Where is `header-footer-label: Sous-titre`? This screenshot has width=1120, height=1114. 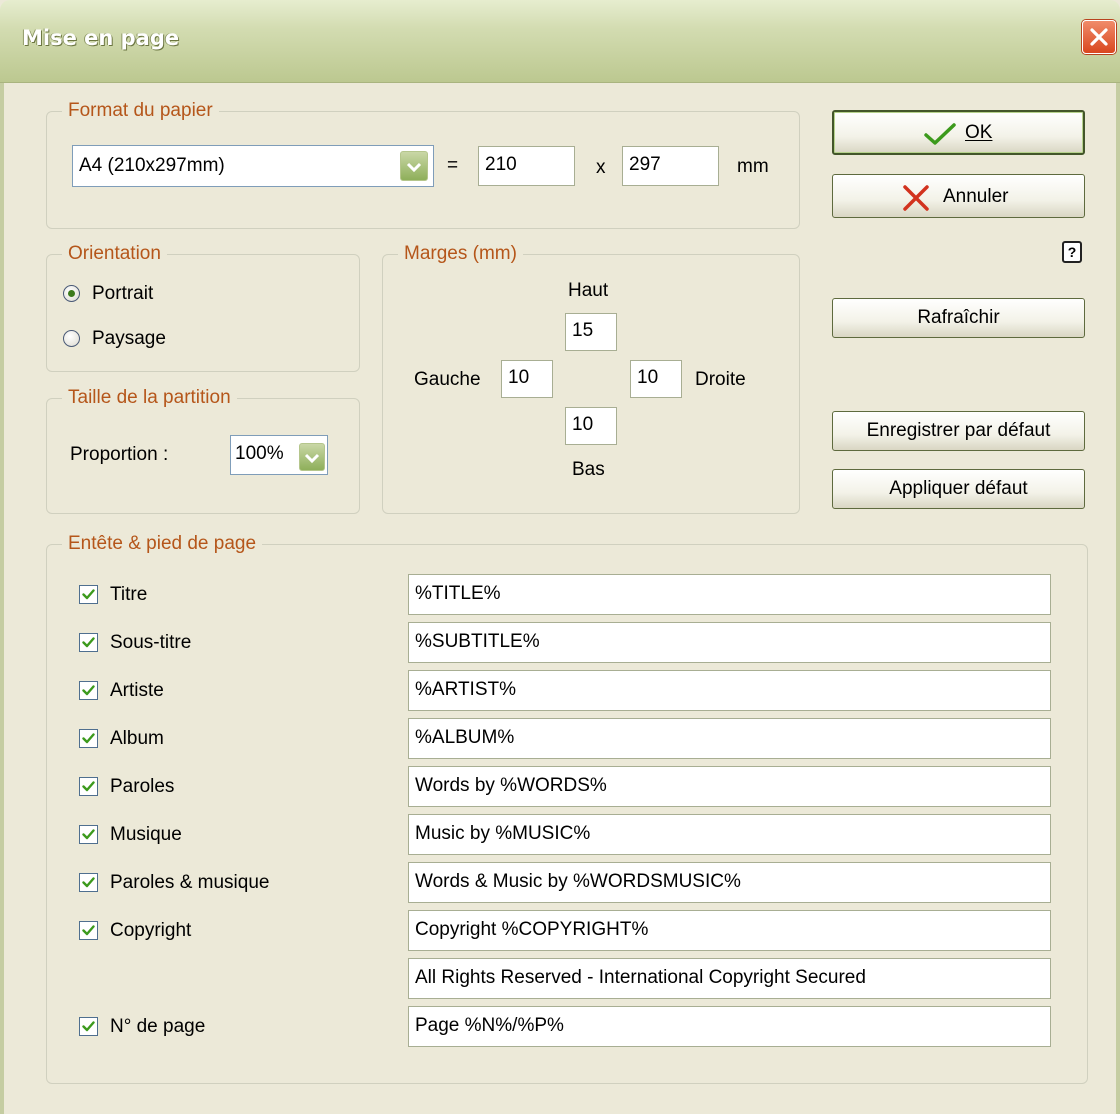 header-footer-label: Sous-titre is located at coordinates (150, 643).